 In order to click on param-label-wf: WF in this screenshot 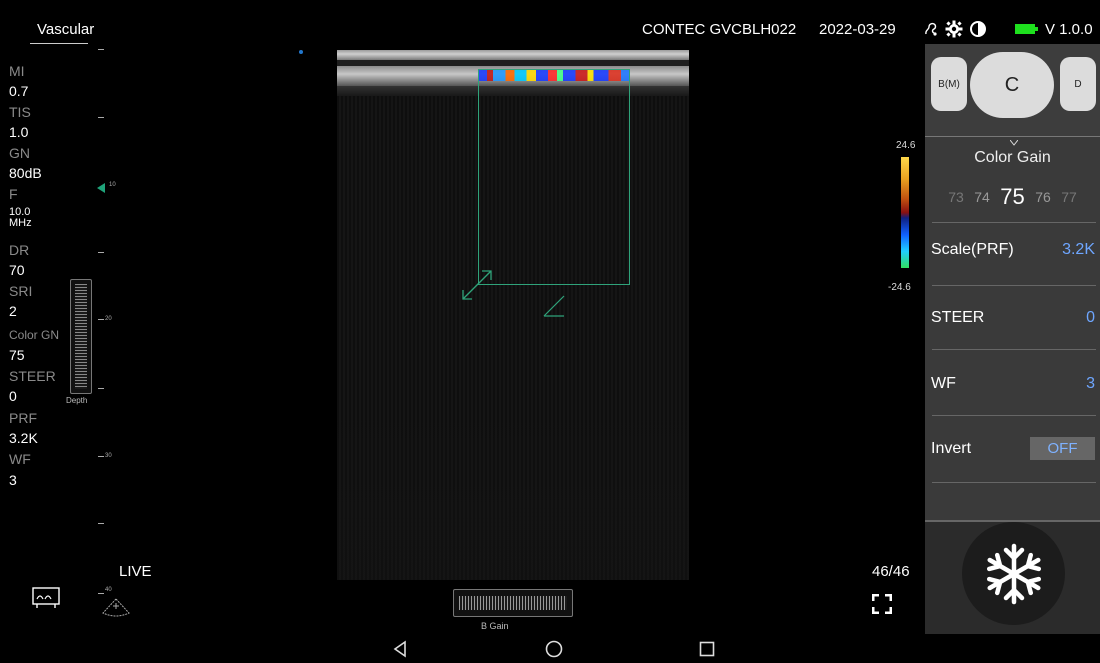, I will do `click(20, 459)`.